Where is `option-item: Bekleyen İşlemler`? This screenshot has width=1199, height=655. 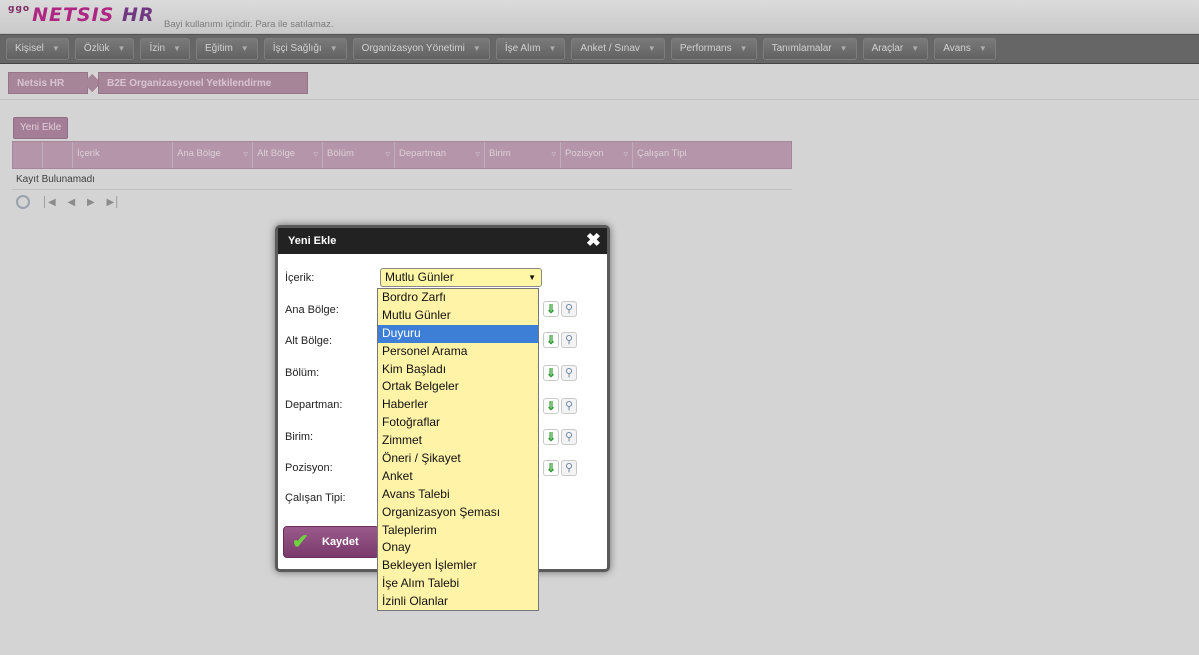
option-item: Bekleyen İşlemler is located at coordinates (458, 566).